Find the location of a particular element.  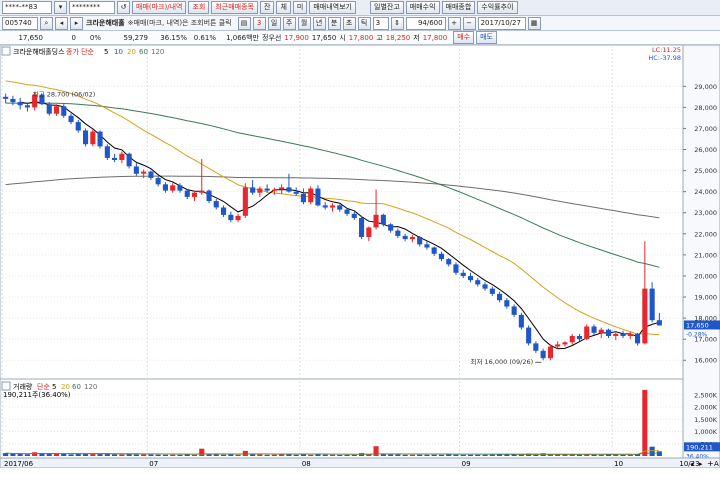

zoom-out-icon: − is located at coordinates (469, 23).